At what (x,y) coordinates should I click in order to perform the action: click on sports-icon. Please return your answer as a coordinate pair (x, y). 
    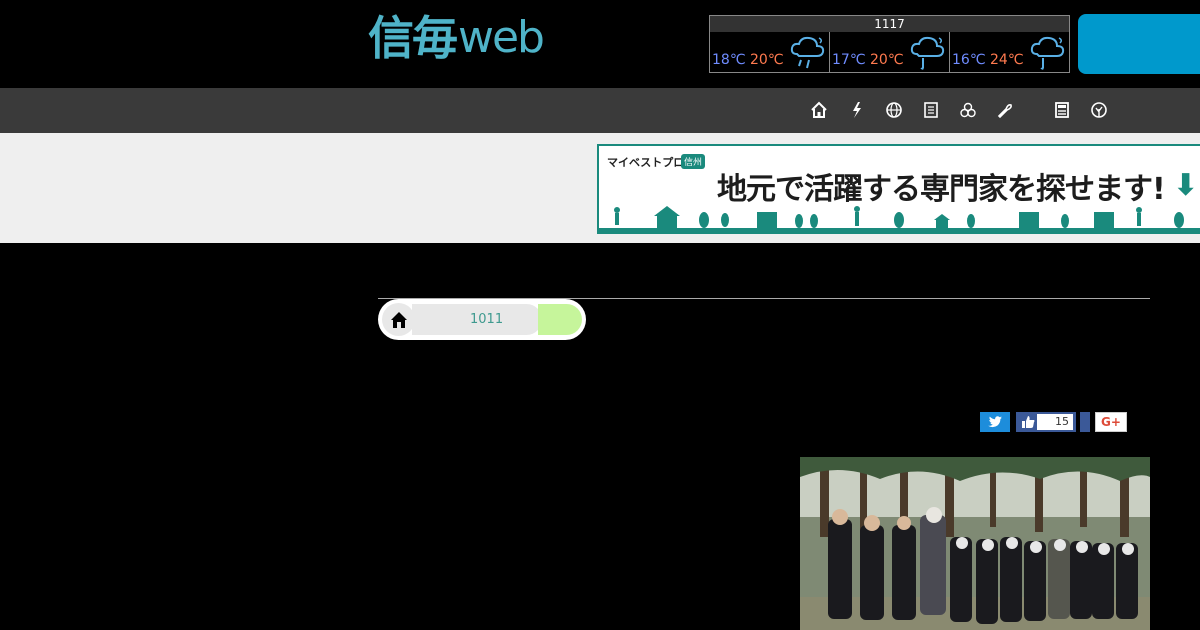
    Looking at the image, I should click on (857, 110).